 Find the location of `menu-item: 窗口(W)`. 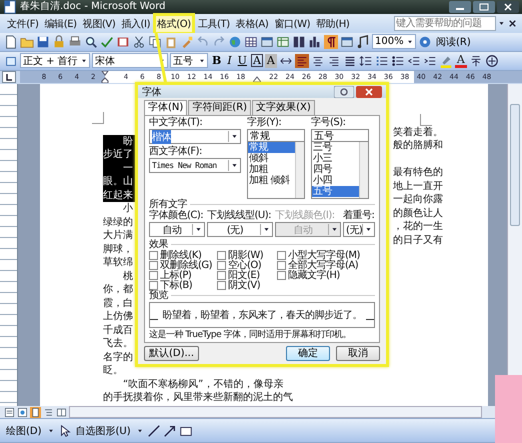

menu-item: 窗口(W) is located at coordinates (292, 24).